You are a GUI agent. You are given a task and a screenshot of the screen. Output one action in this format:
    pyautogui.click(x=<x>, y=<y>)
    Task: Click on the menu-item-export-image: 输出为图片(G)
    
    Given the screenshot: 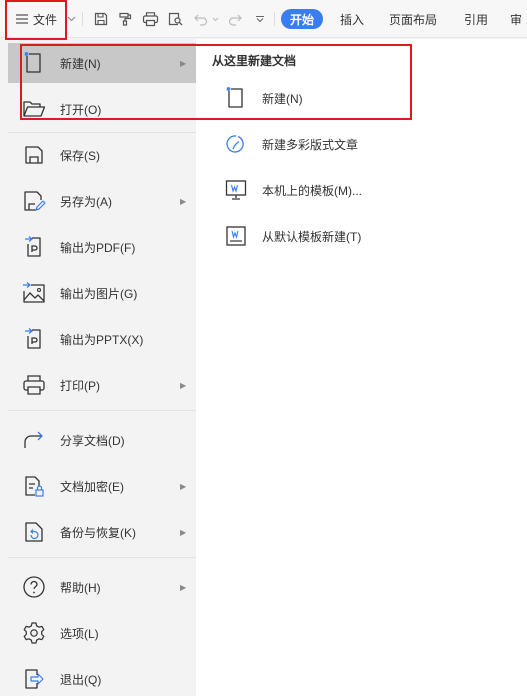 What is the action you would take?
    pyautogui.click(x=102, y=293)
    